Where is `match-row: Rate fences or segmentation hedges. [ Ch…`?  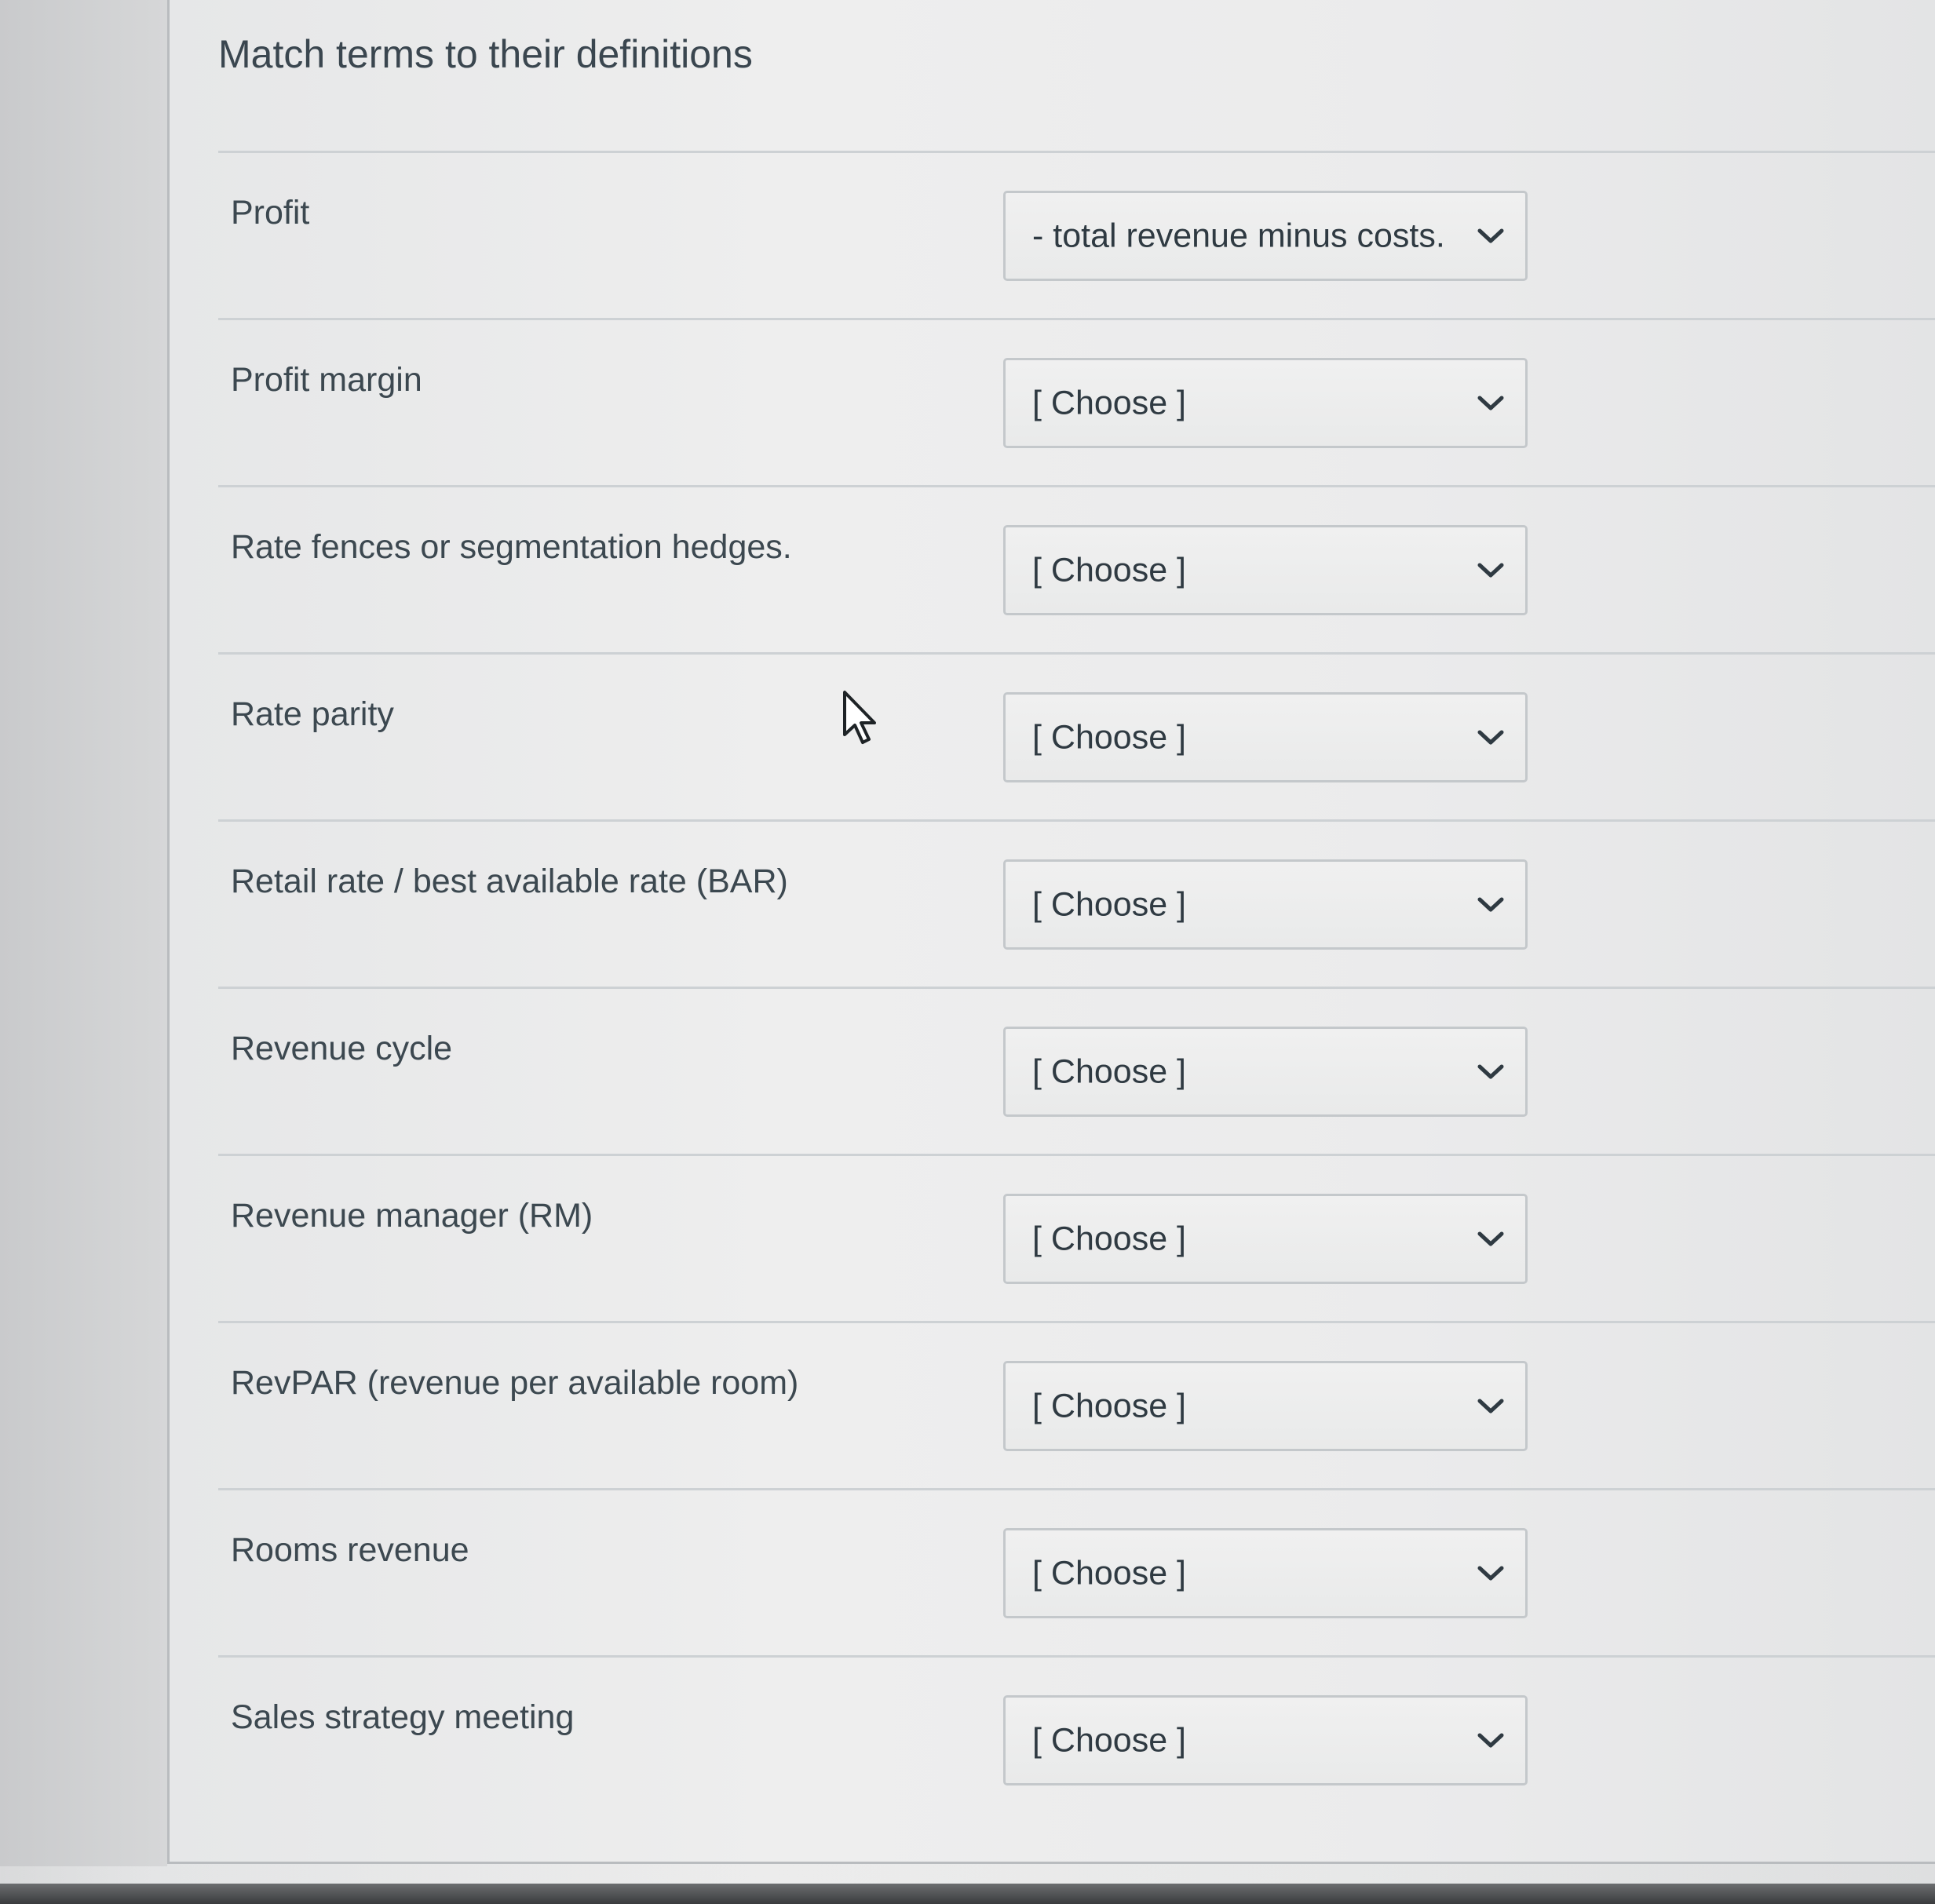 match-row: Rate fences or segmentation hedges. [ Ch… is located at coordinates (1076, 568).